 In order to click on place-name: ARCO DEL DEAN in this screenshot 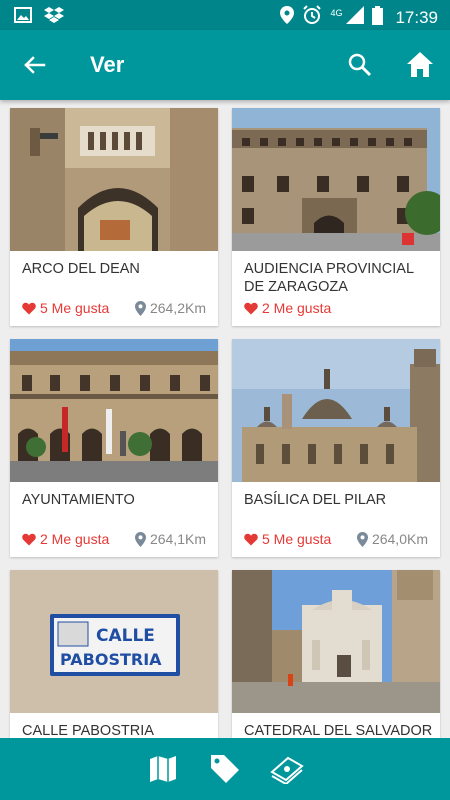, I will do `click(81, 269)`.